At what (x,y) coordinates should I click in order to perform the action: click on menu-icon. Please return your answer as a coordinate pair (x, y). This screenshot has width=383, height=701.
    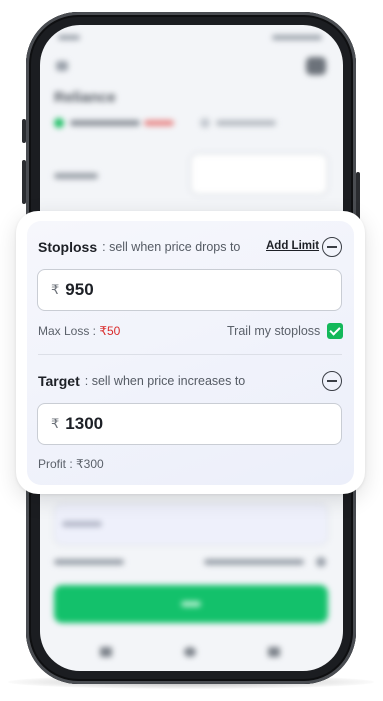
    Looking at the image, I should click on (316, 66).